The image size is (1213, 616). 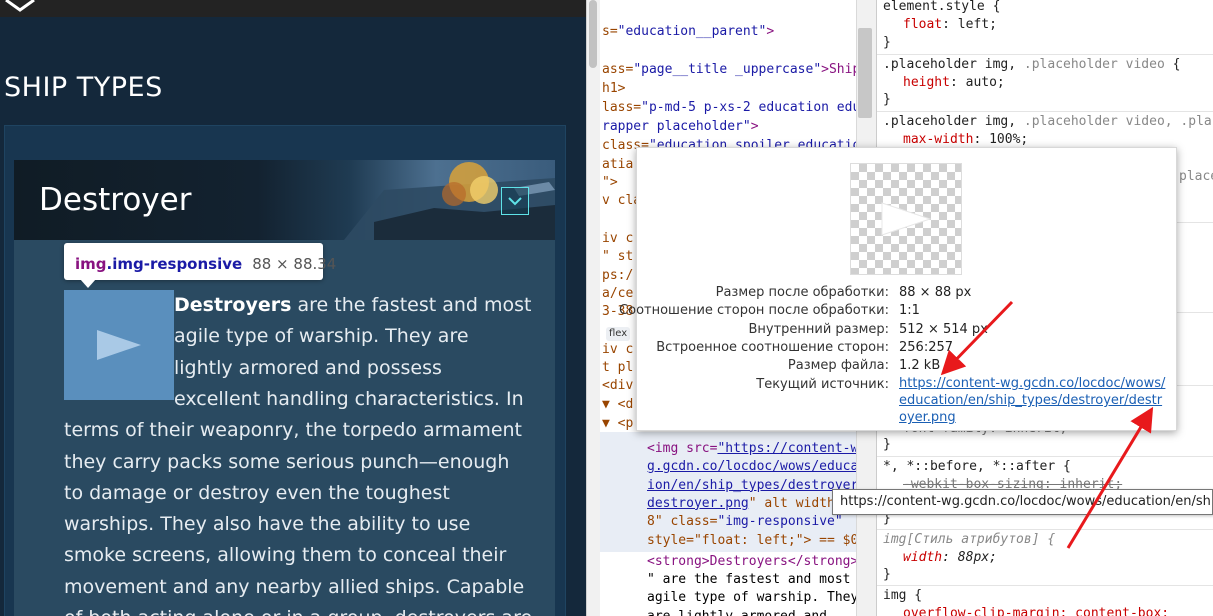 I want to click on dom-attr-value: "page__title _uppercase", so click(x=727, y=69).